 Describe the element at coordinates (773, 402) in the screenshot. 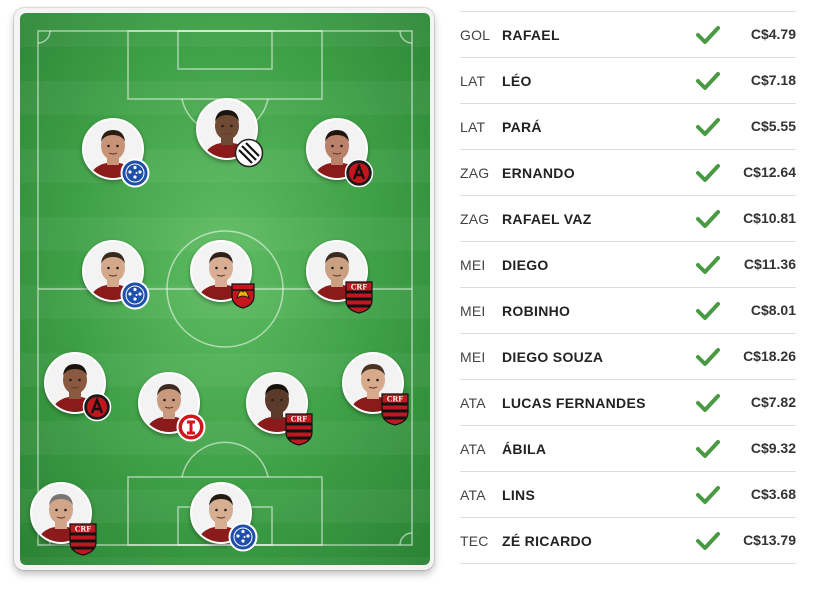

I see `player-price: C$7.82` at that location.